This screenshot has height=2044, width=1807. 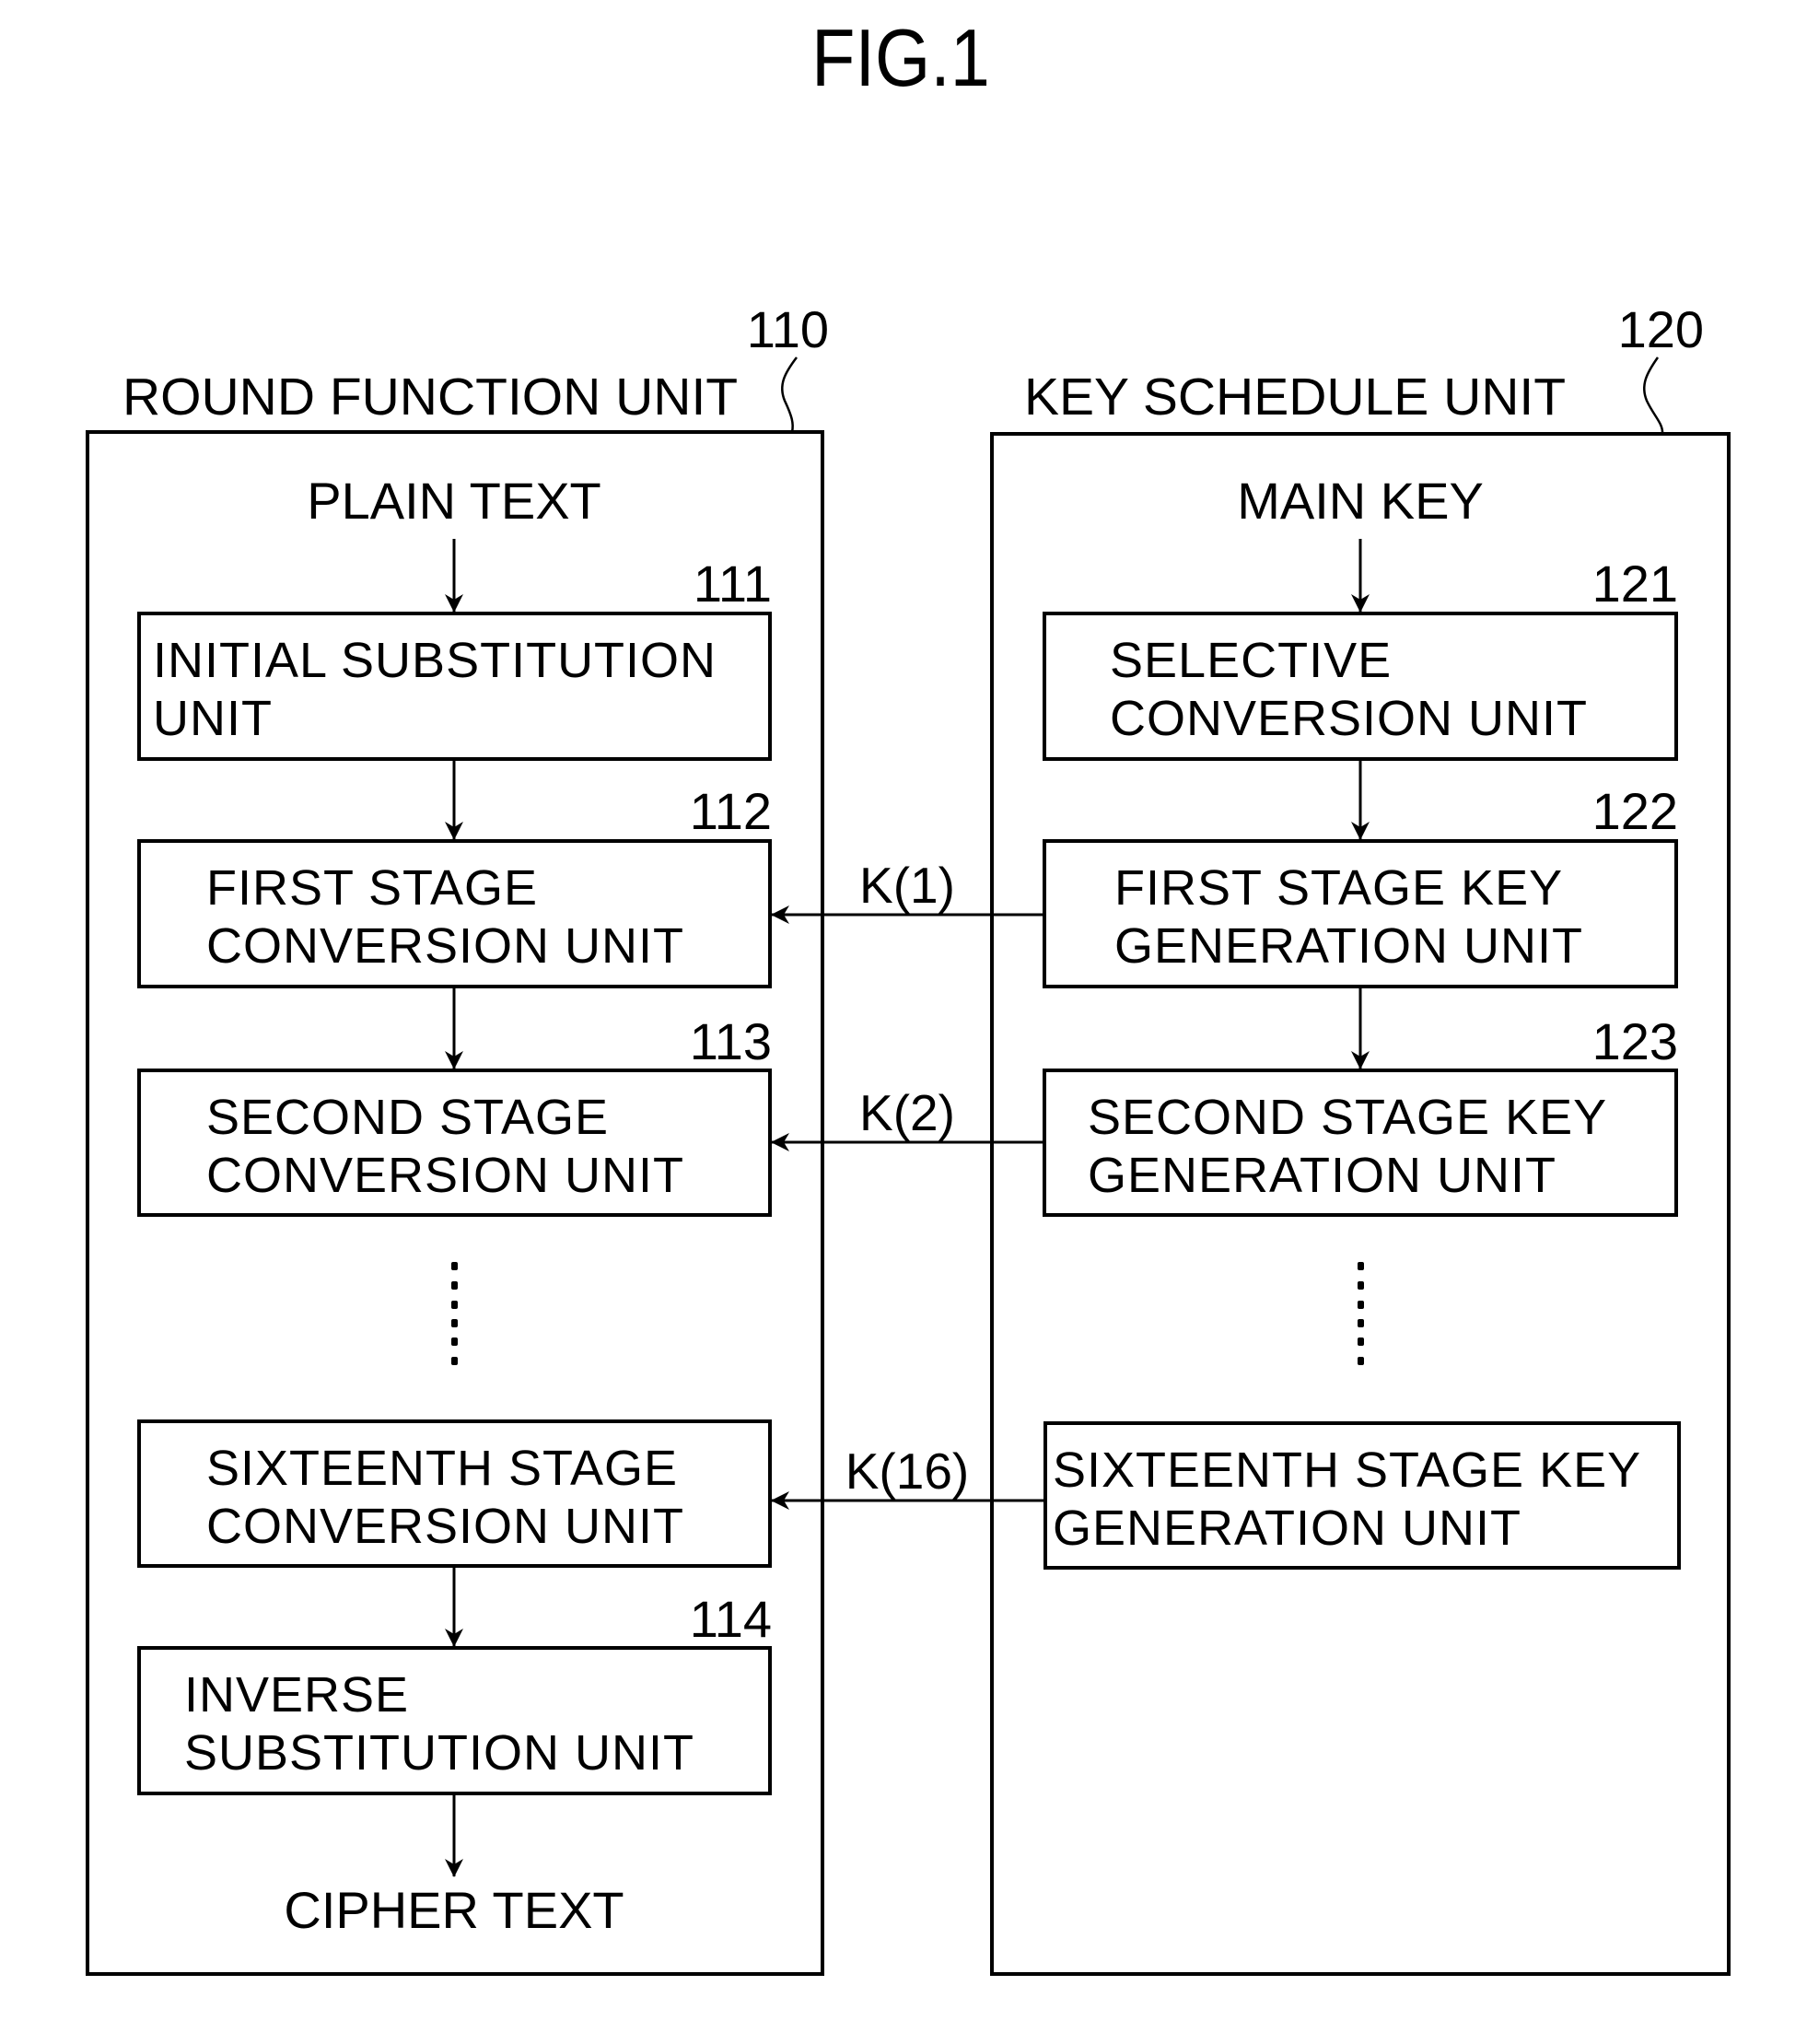 What do you see at coordinates (907, 1471) in the screenshot?
I see `subkey-label: K(16)` at bounding box center [907, 1471].